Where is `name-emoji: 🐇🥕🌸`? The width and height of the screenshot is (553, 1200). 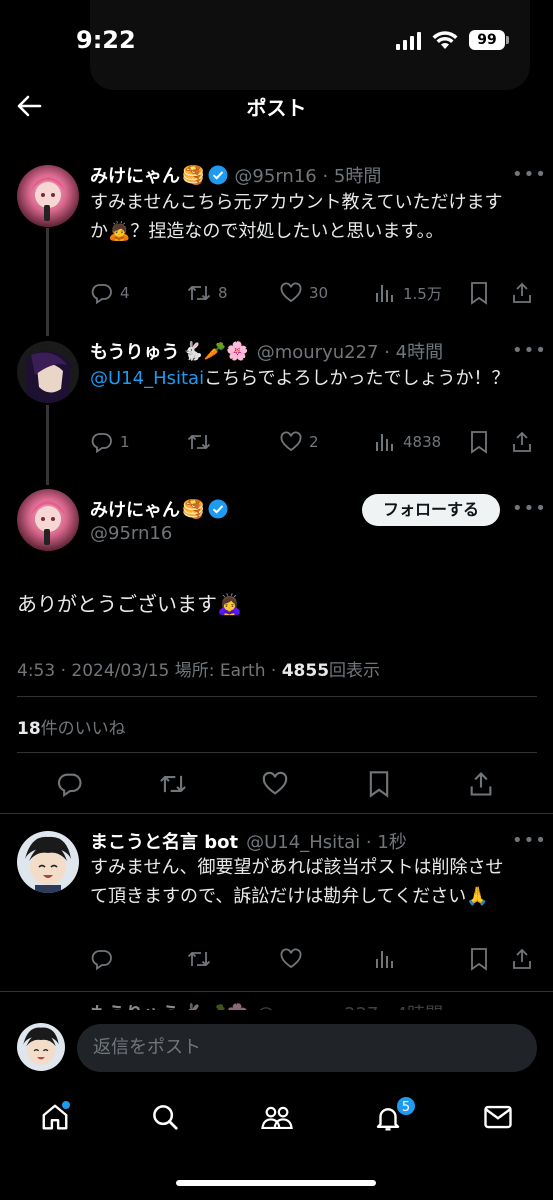 name-emoji: 🐇🥕🌸 is located at coordinates (215, 351).